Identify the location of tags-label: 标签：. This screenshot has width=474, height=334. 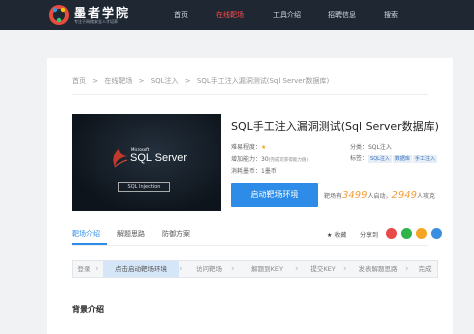
(359, 158).